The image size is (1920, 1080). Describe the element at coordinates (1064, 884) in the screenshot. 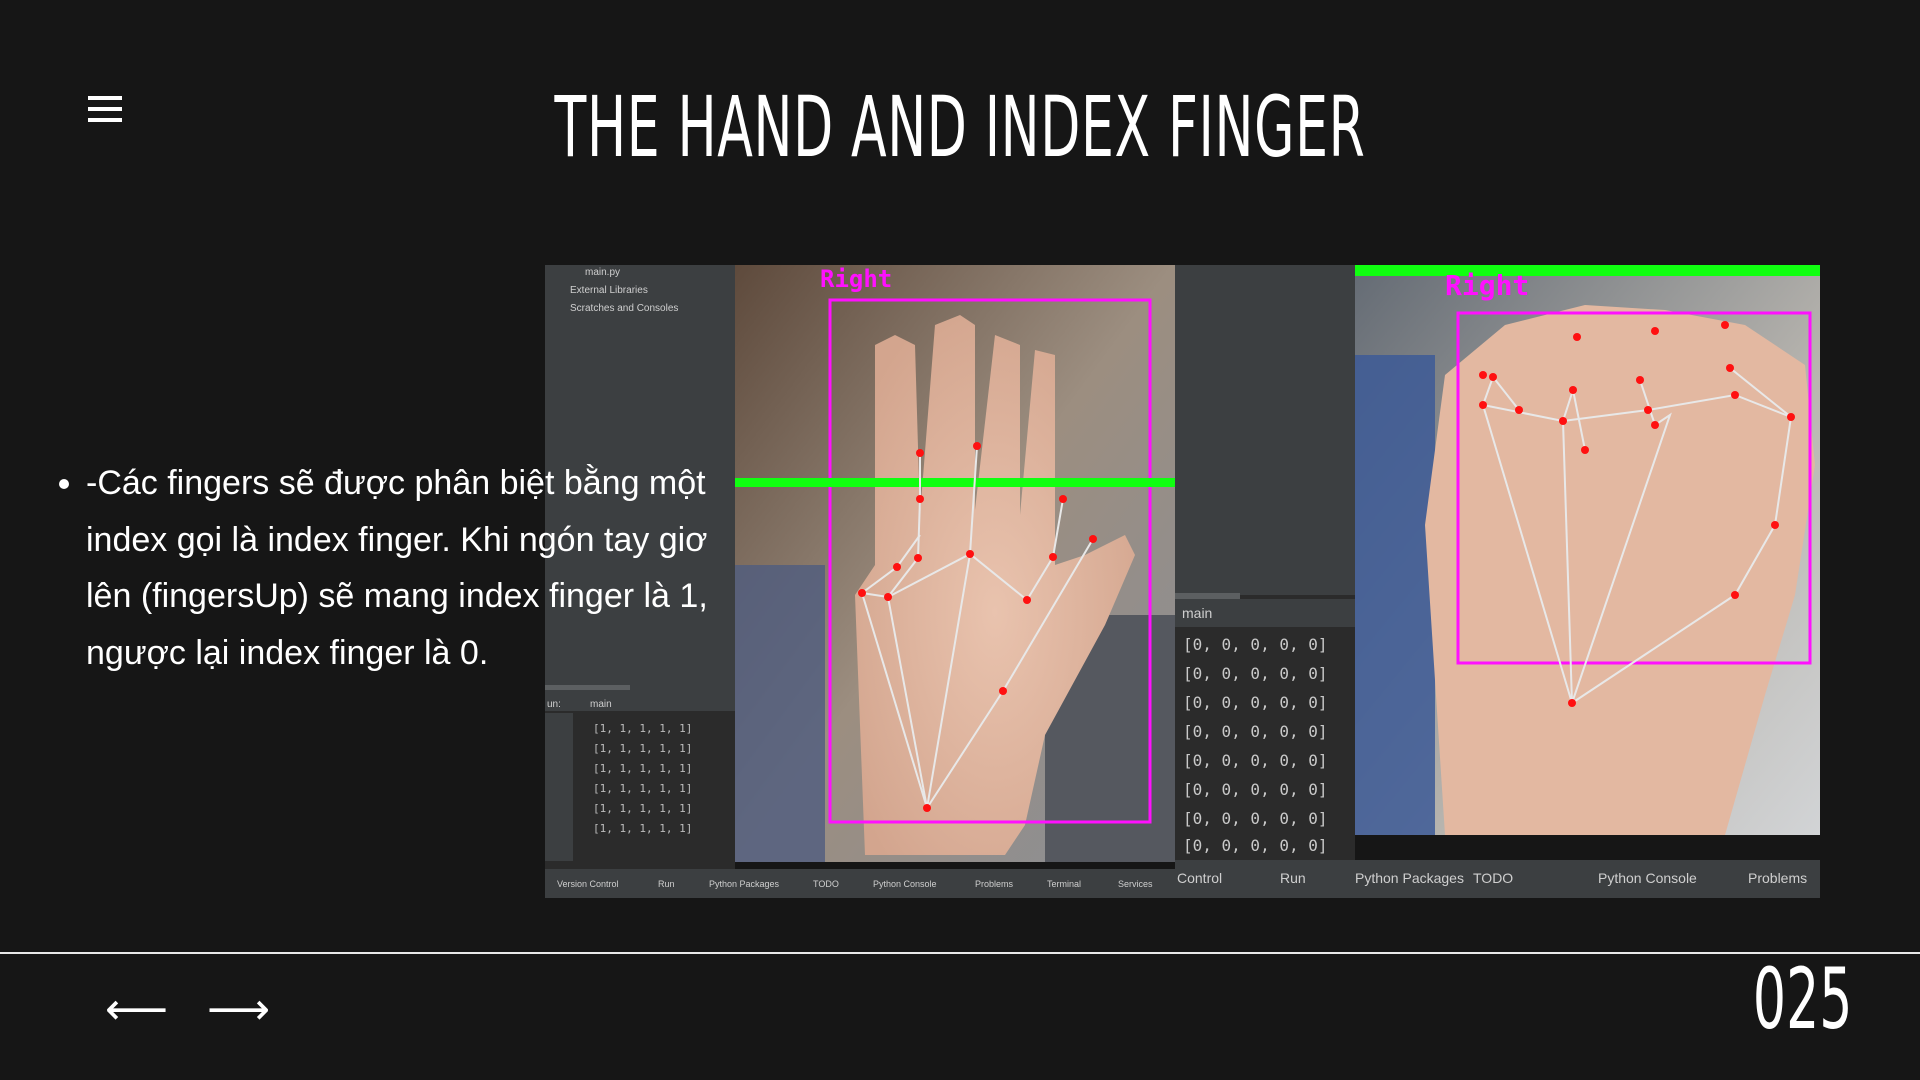

I see `status-item: Terminal` at that location.